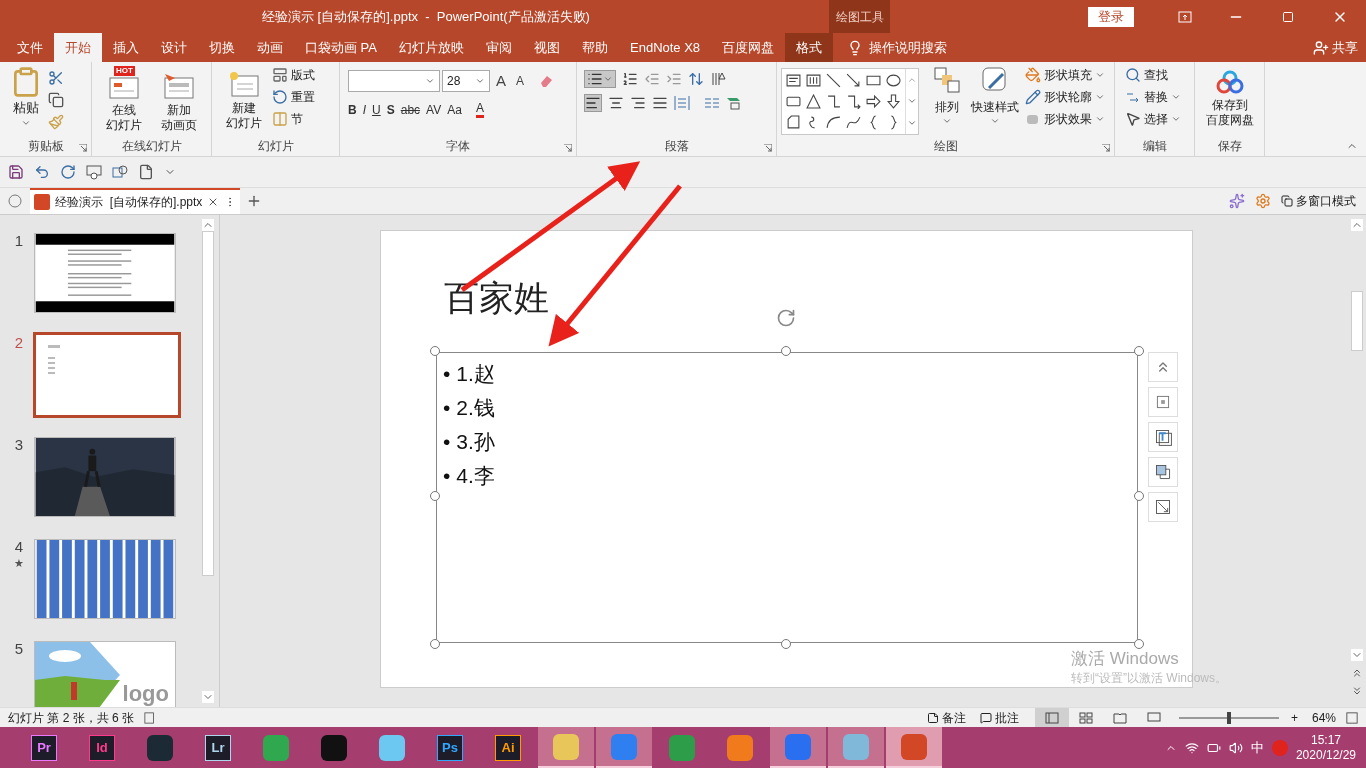  Describe the element at coordinates (1153, 119) in the screenshot. I see `ribbon-button: 选择` at that location.